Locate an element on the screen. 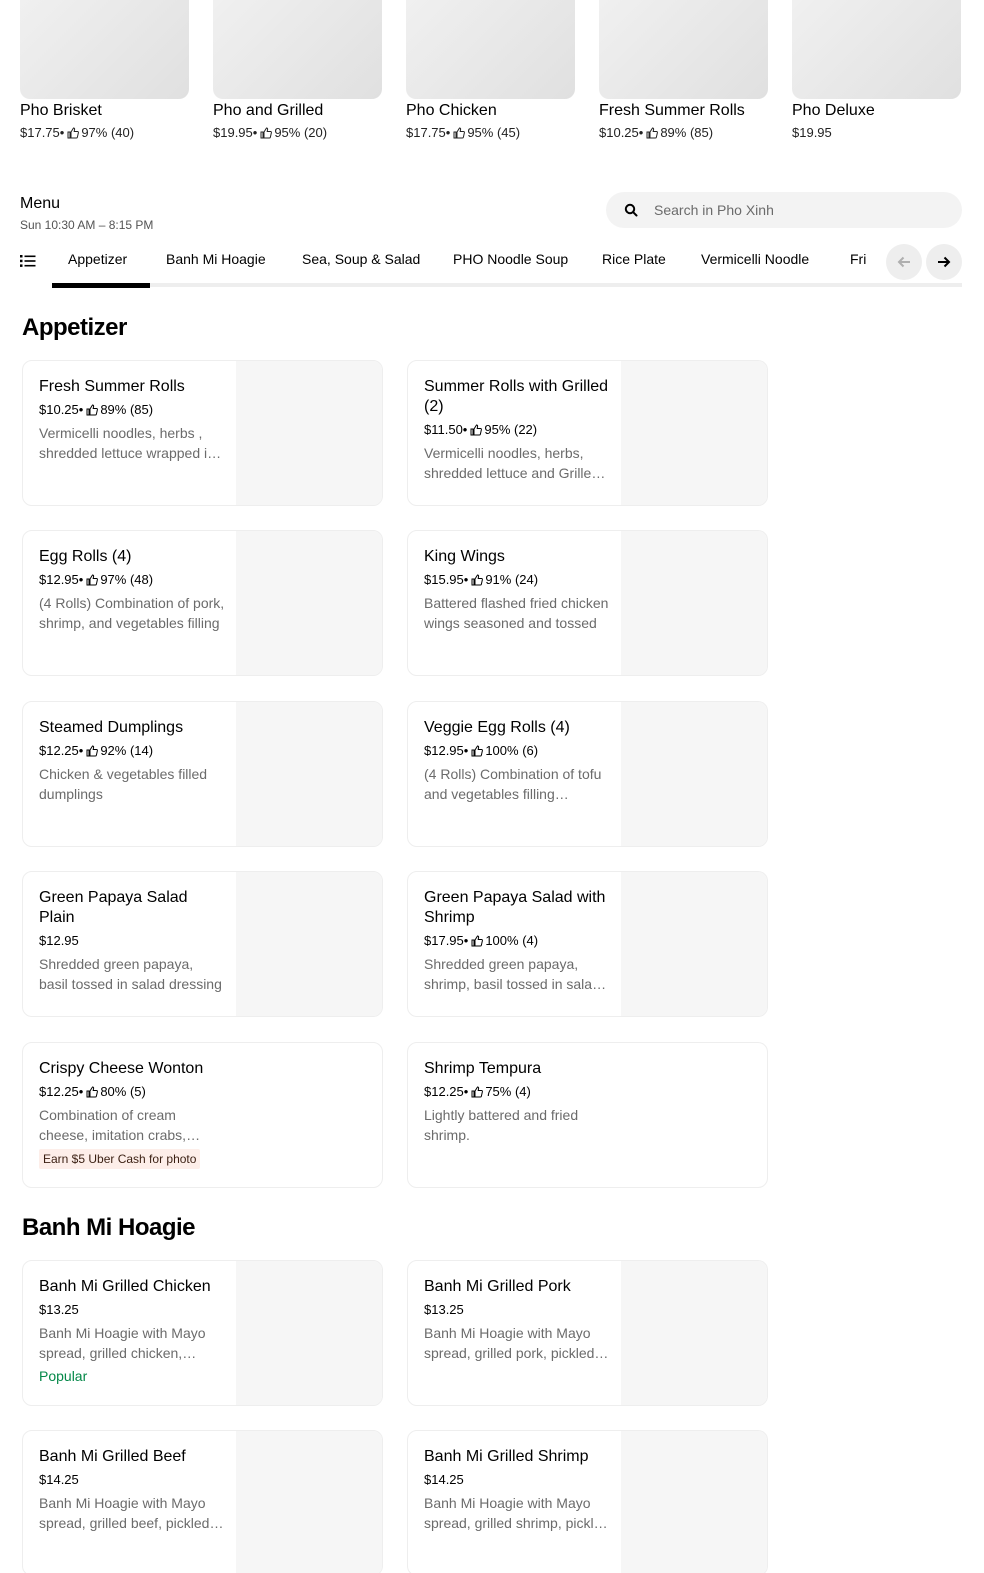 The width and height of the screenshot is (984, 1573). menu-item-meta: $17.95 • 100% (4) is located at coordinates (481, 940).